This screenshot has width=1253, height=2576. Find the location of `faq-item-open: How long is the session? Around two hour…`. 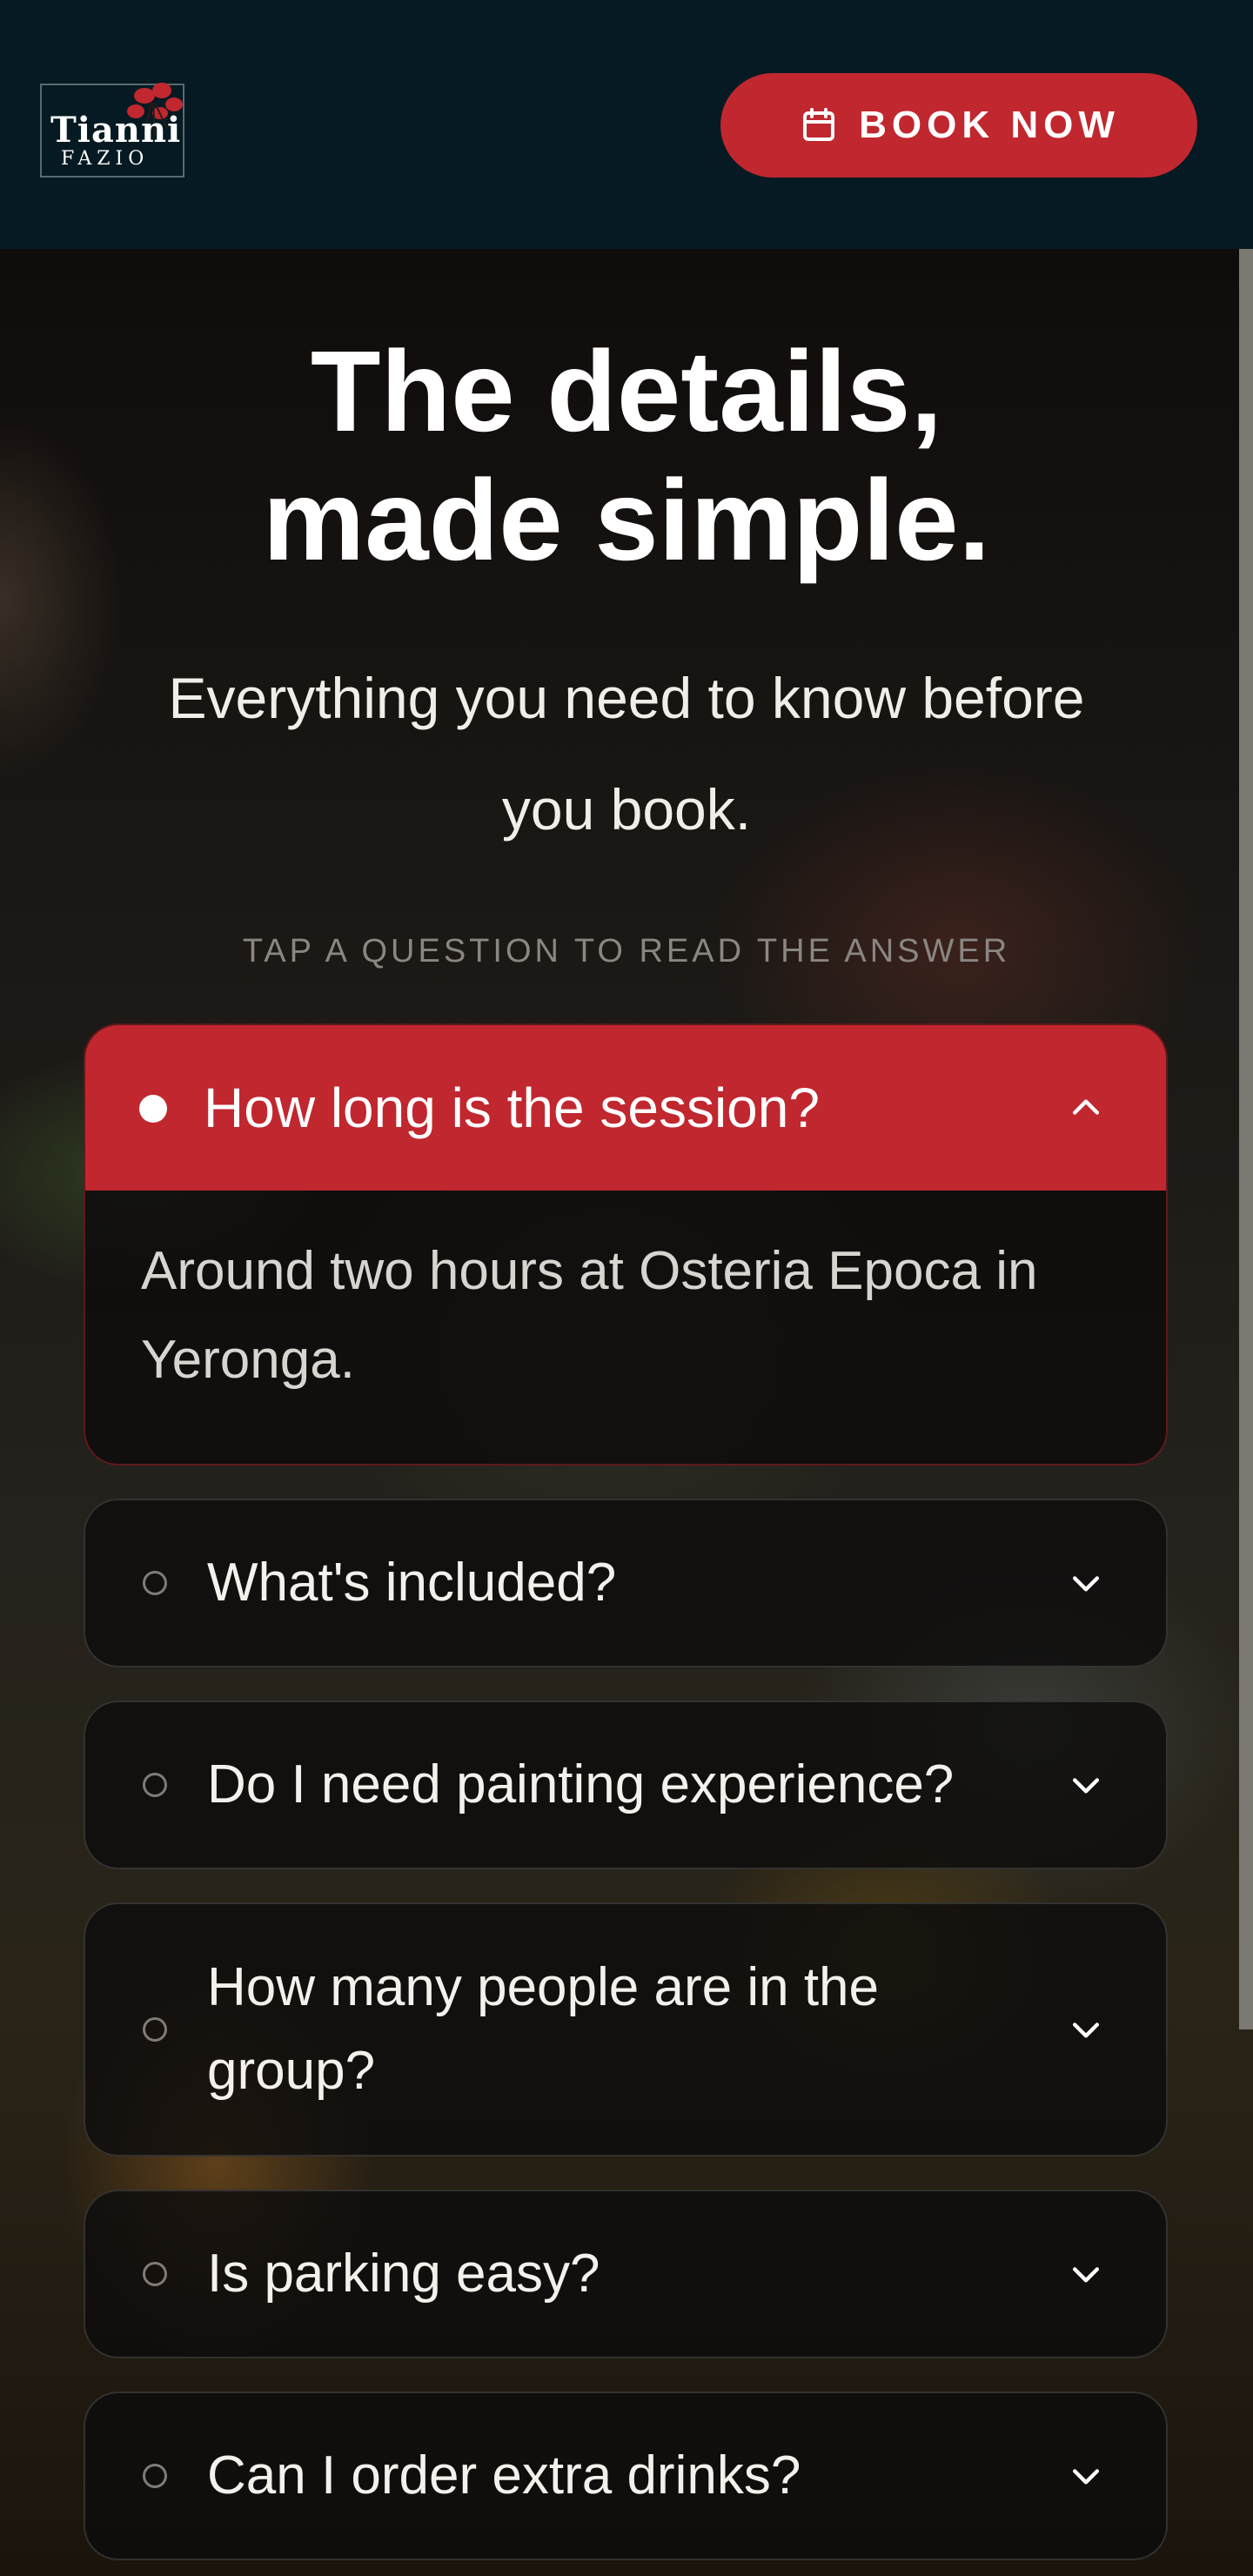

faq-item-open: How long is the session? Around two hour… is located at coordinates (626, 1244).